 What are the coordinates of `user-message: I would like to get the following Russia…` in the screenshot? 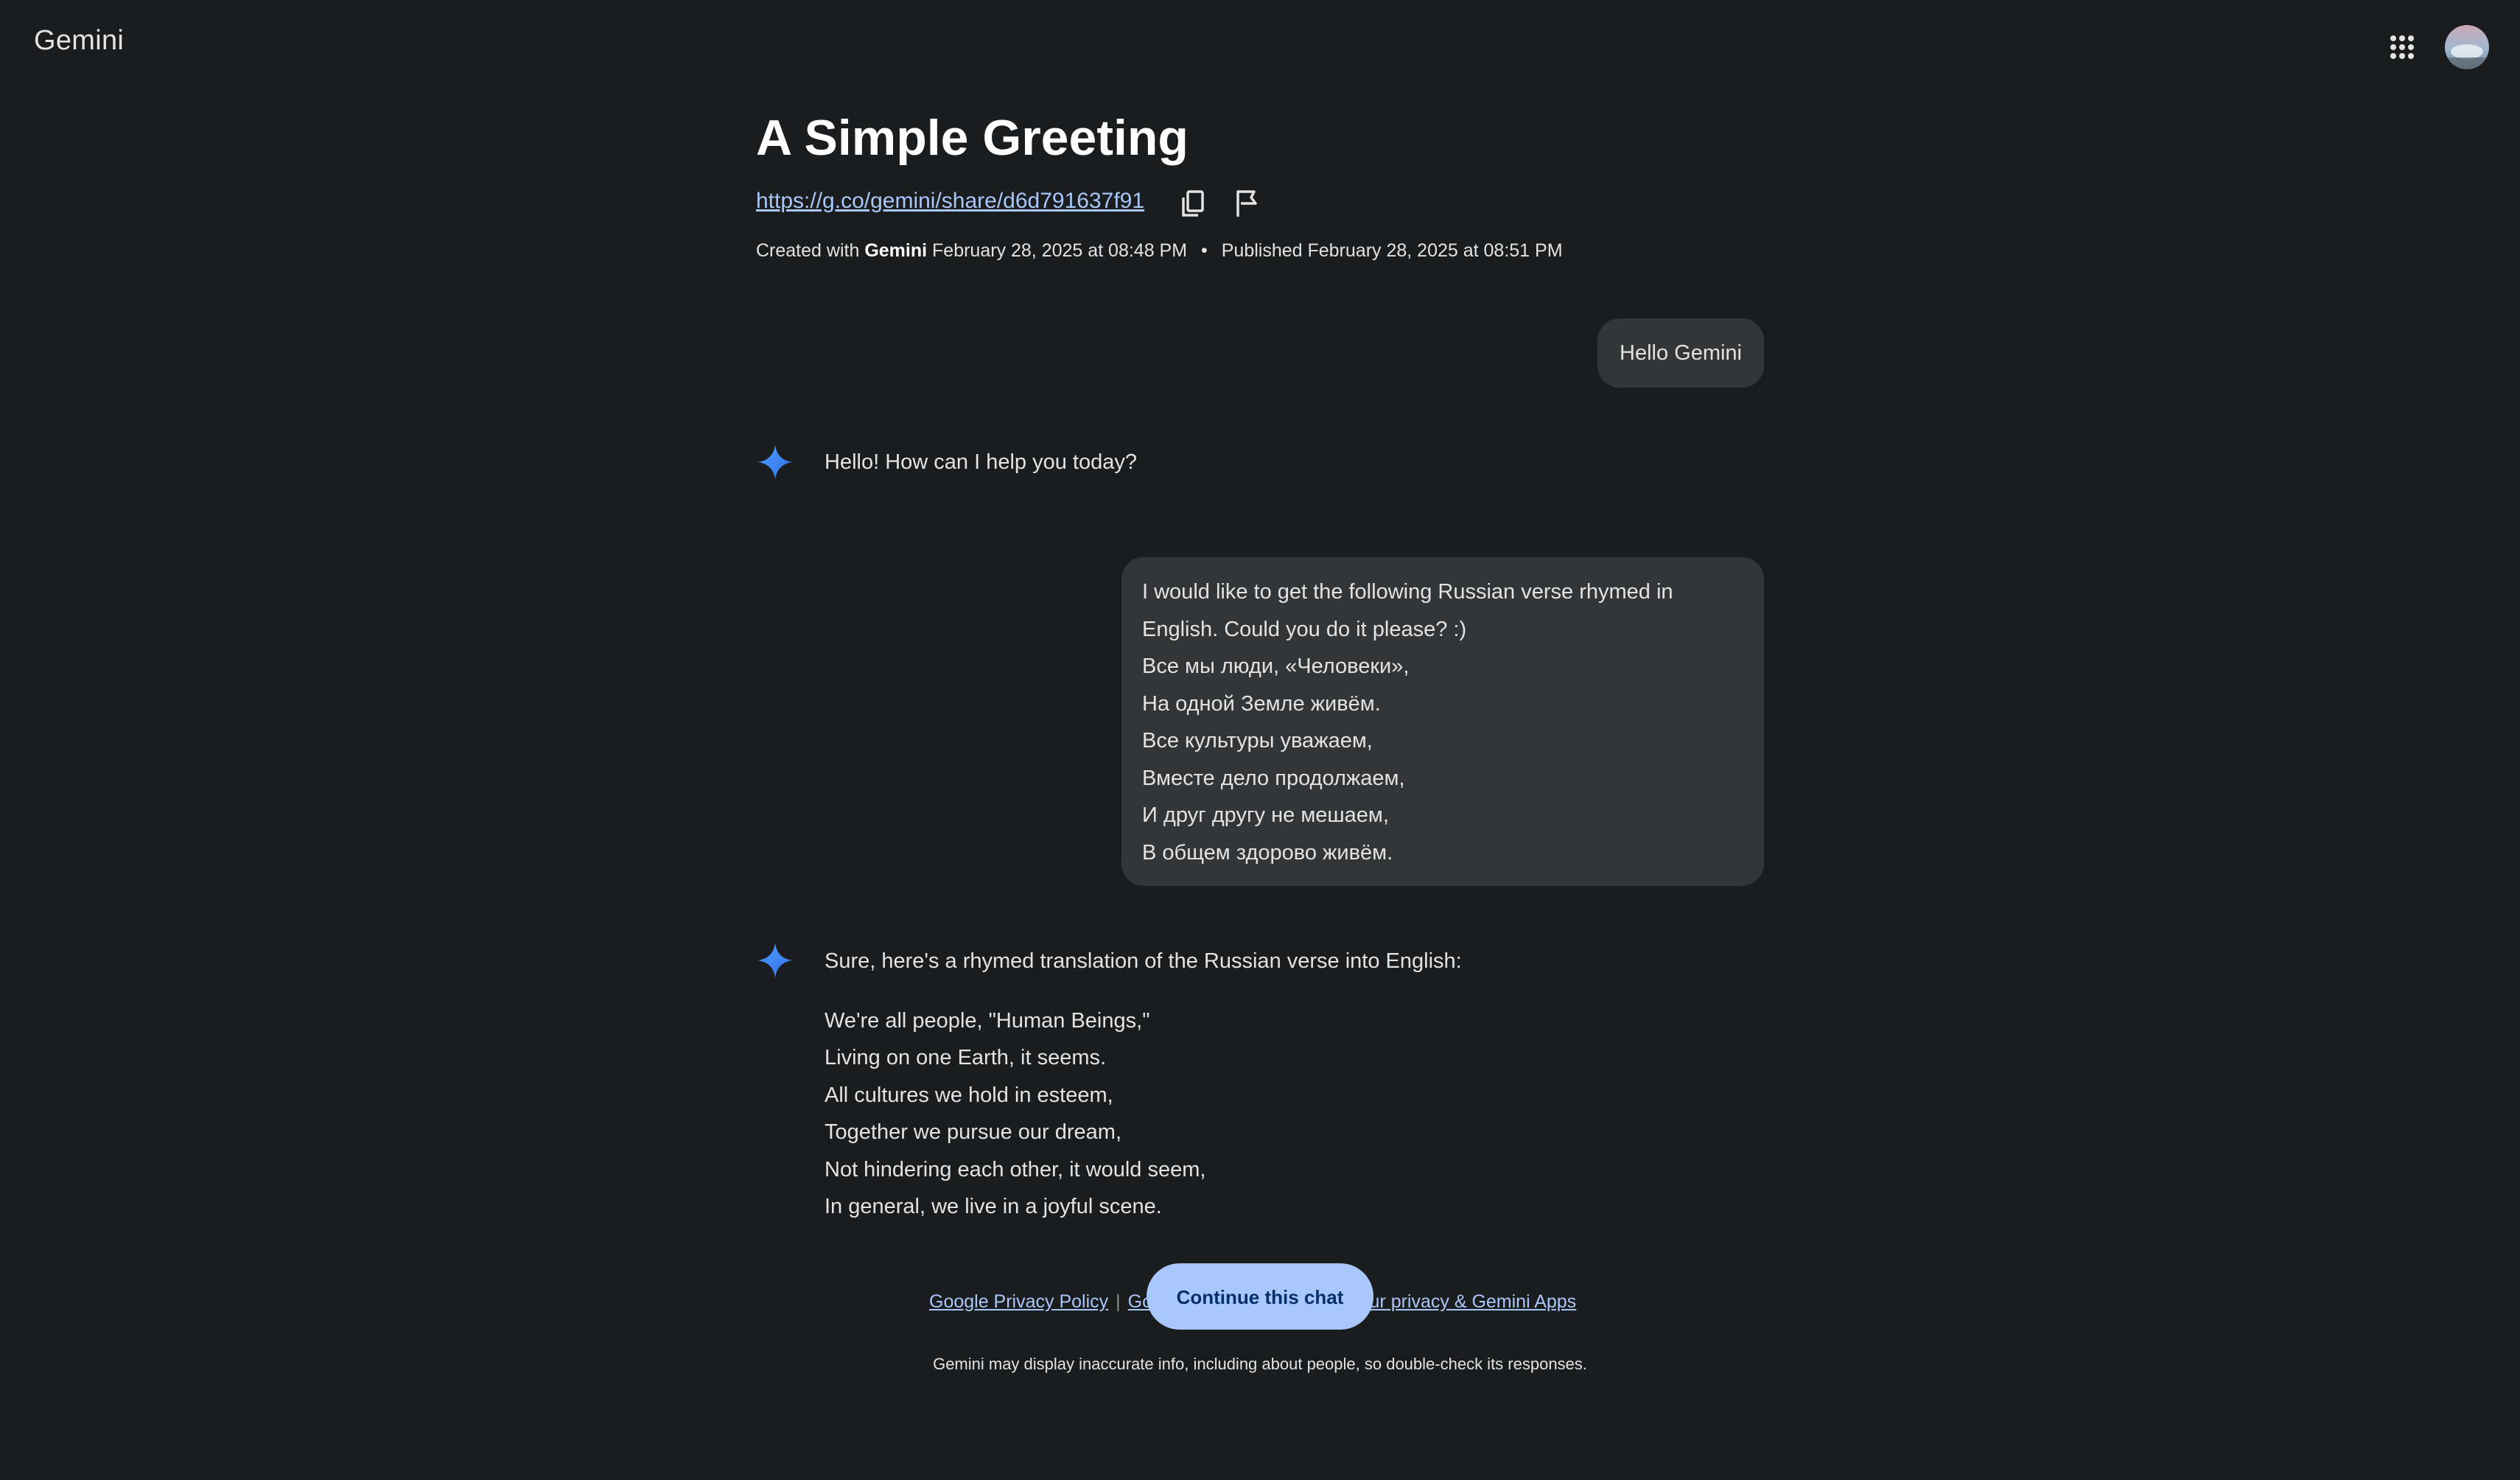 It's located at (1442, 721).